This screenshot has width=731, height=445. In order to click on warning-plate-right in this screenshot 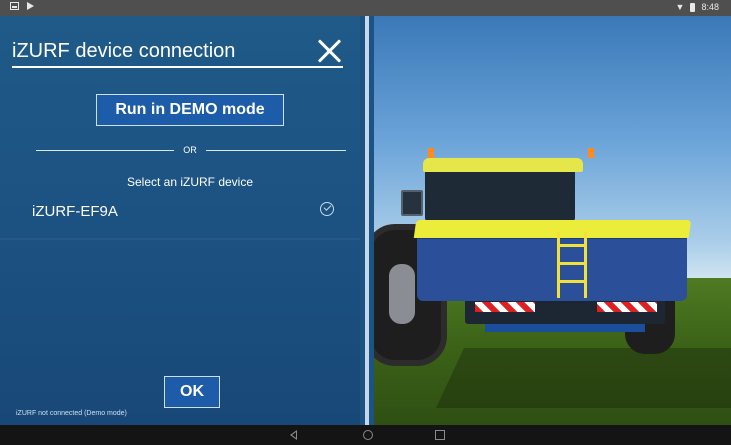, I will do `click(627, 307)`.